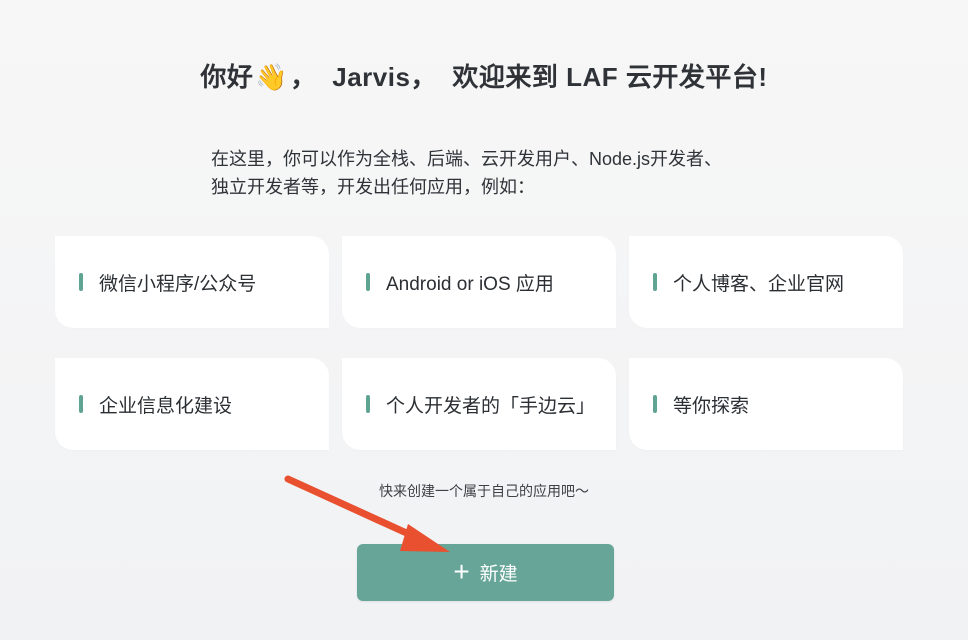  Describe the element at coordinates (759, 284) in the screenshot. I see `use-case-label: 个人博客、企业官网` at that location.